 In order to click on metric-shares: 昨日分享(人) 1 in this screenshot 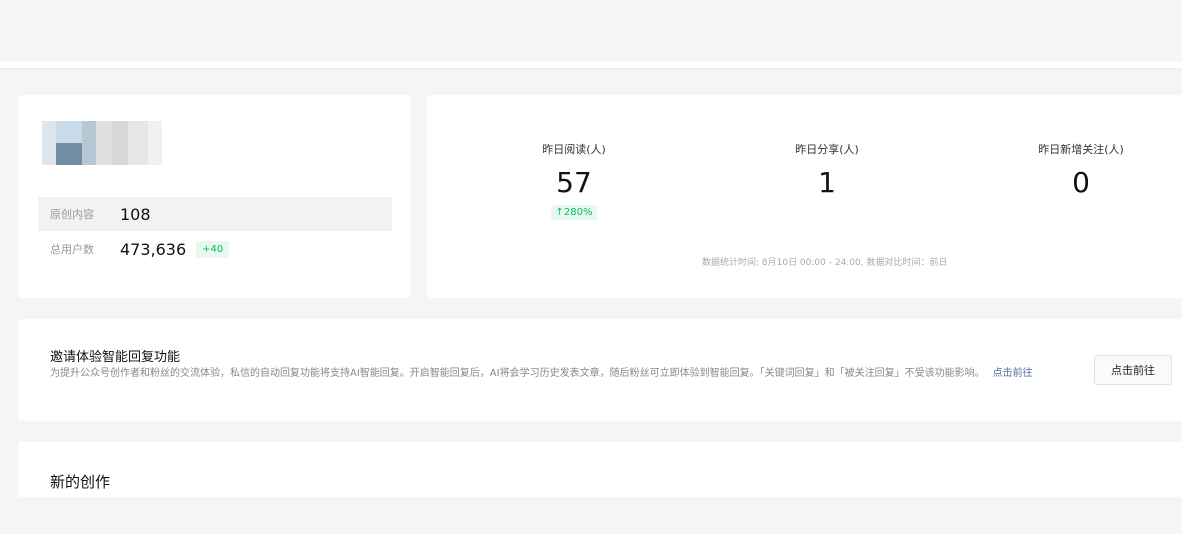, I will do `click(827, 170)`.